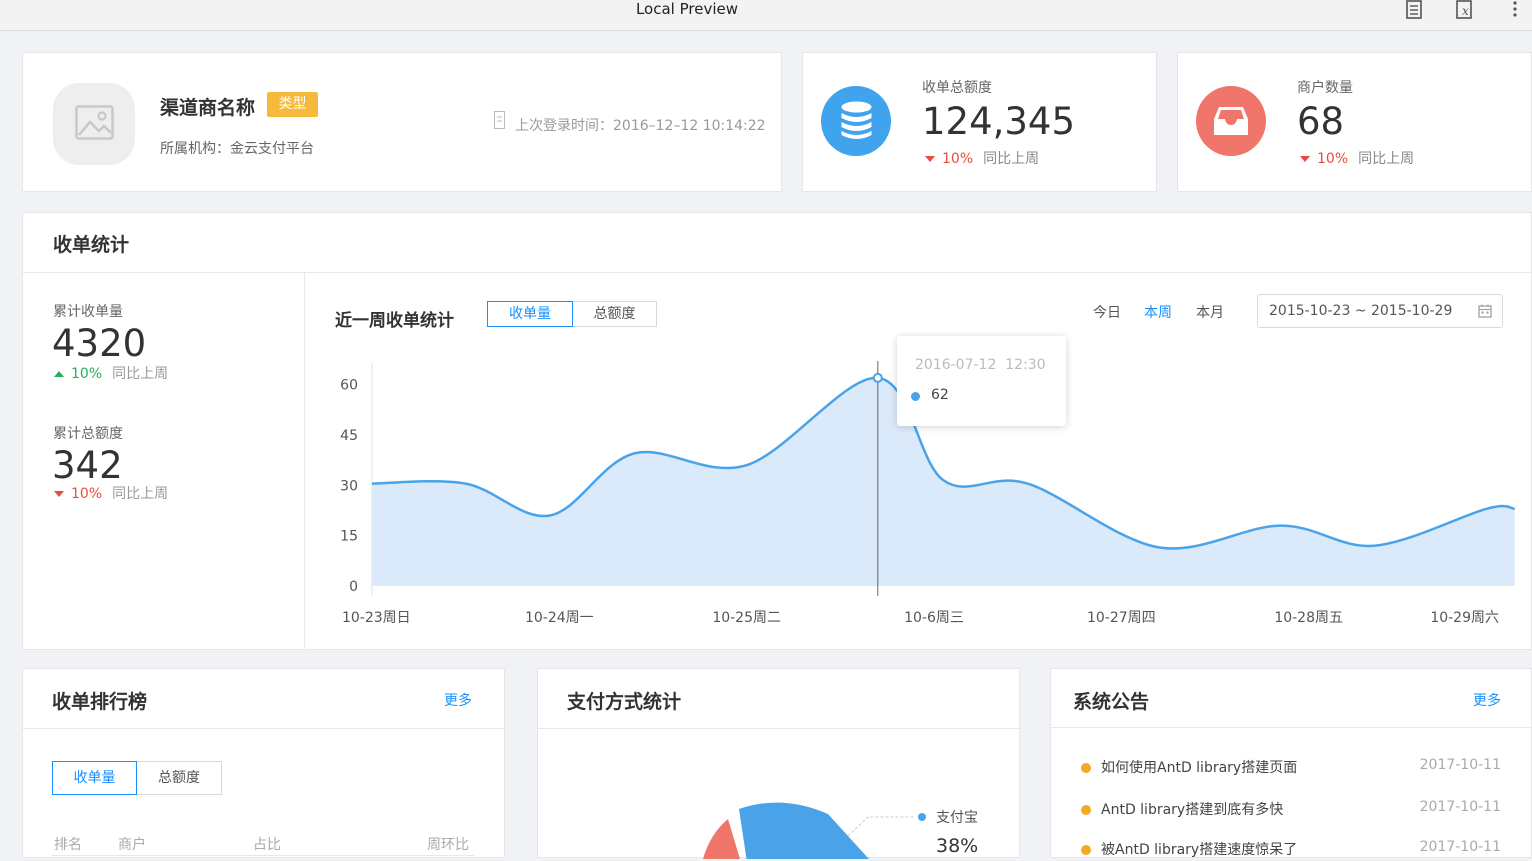 The image size is (1532, 861). I want to click on payment-pie-chart, so click(818, 824).